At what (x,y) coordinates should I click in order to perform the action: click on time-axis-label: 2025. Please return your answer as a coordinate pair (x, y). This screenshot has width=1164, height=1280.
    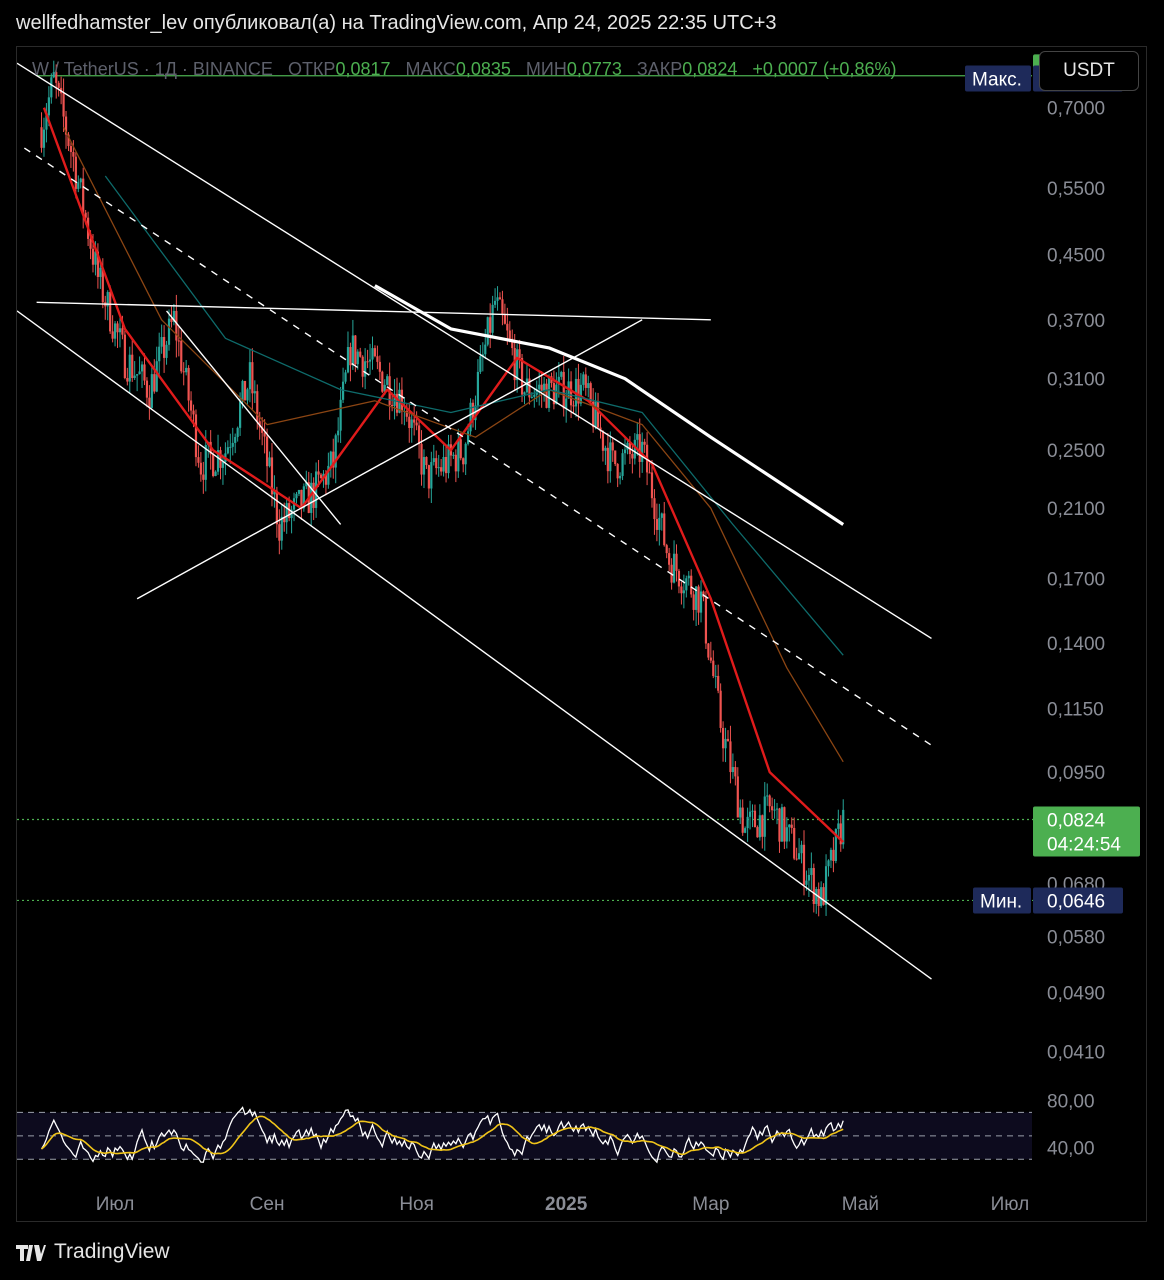
    Looking at the image, I should click on (566, 1204).